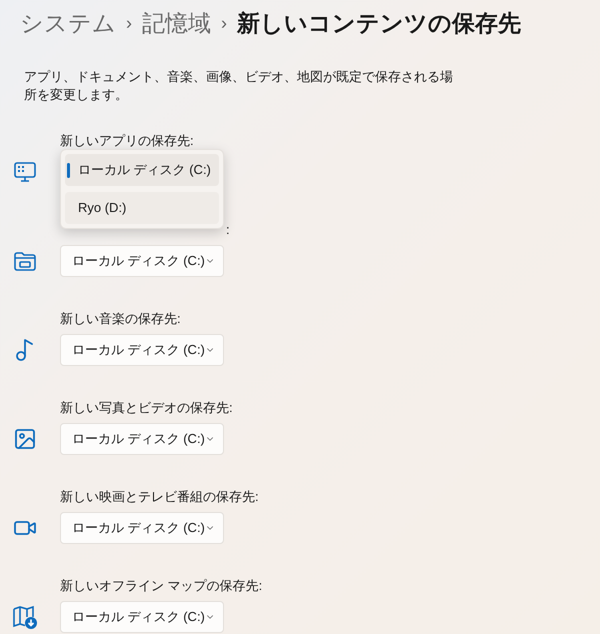 The width and height of the screenshot is (600, 634). I want to click on field-label: 新しいアプリの保存先:, so click(127, 141).